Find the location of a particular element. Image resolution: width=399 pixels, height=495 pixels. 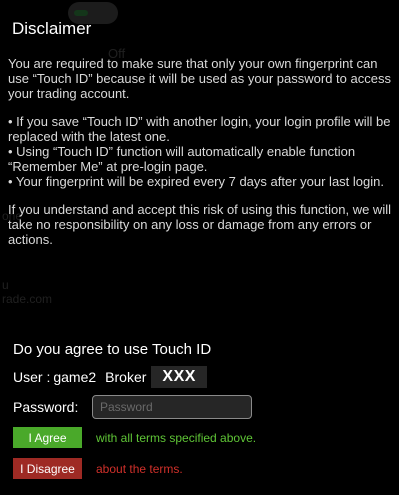

disagree-button: I Disagree is located at coordinates (47, 468).